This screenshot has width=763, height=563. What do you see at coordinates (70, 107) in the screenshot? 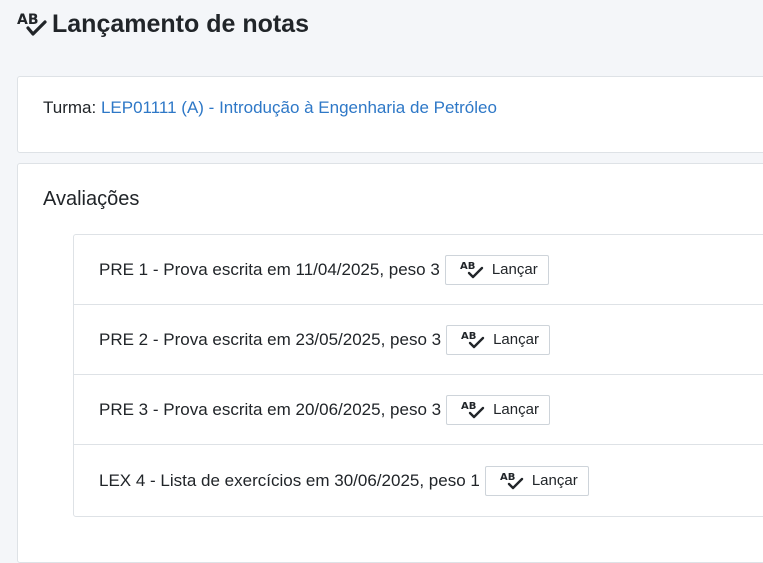
I see `turma-label: Turma:` at bounding box center [70, 107].